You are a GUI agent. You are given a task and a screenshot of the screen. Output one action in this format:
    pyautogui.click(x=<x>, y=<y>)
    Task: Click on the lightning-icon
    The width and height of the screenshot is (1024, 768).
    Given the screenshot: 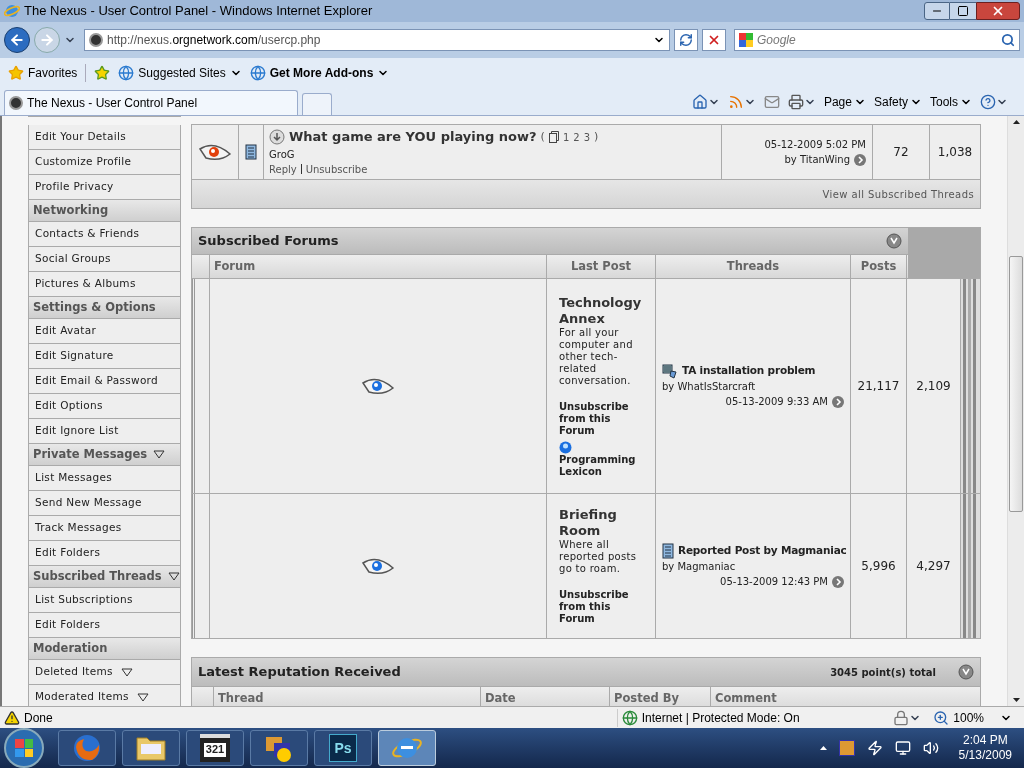 What is the action you would take?
    pyautogui.click(x=874, y=748)
    